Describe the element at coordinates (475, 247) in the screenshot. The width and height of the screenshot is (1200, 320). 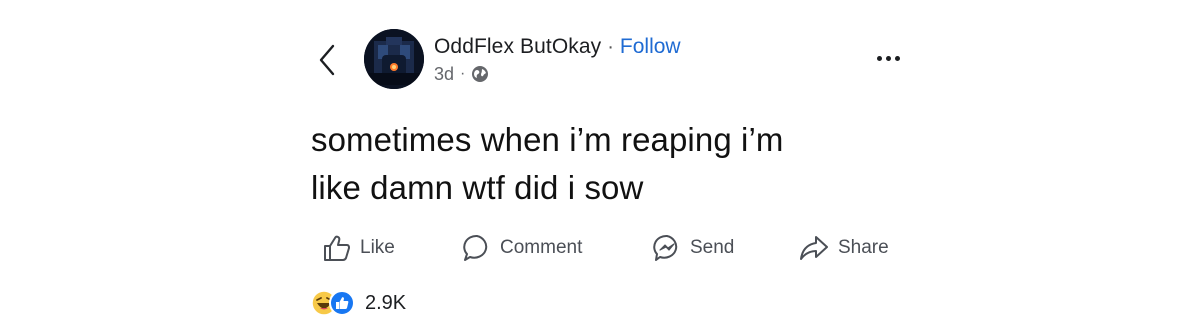
I see `comment-icon` at that location.